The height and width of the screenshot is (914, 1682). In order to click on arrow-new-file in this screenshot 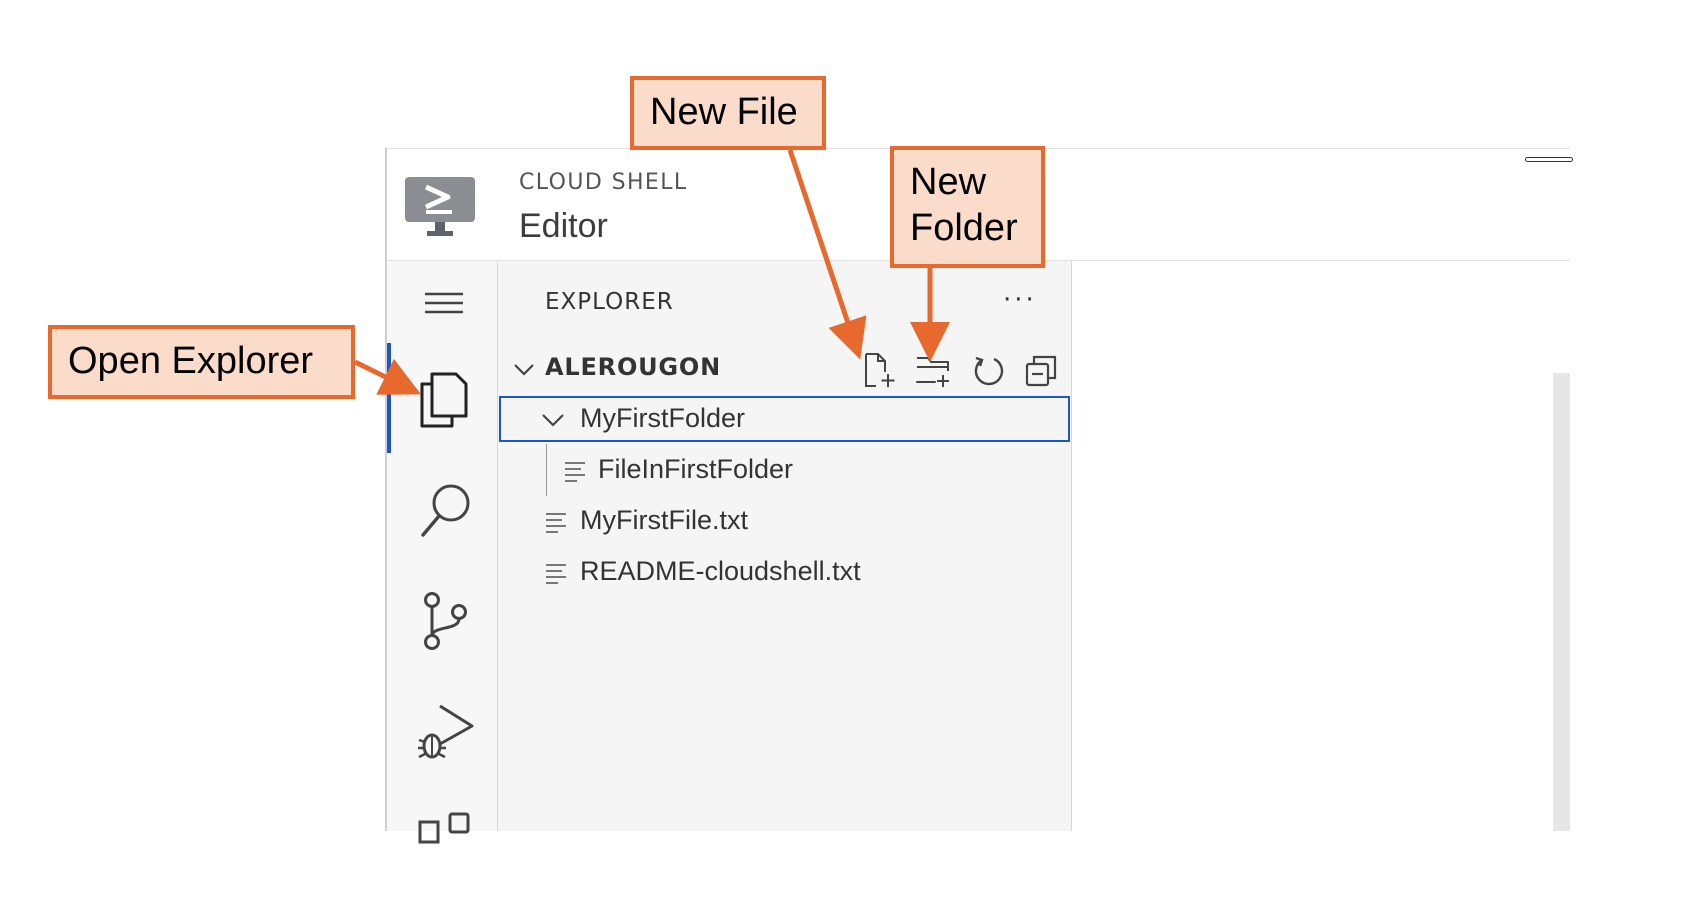, I will do `click(827, 254)`.